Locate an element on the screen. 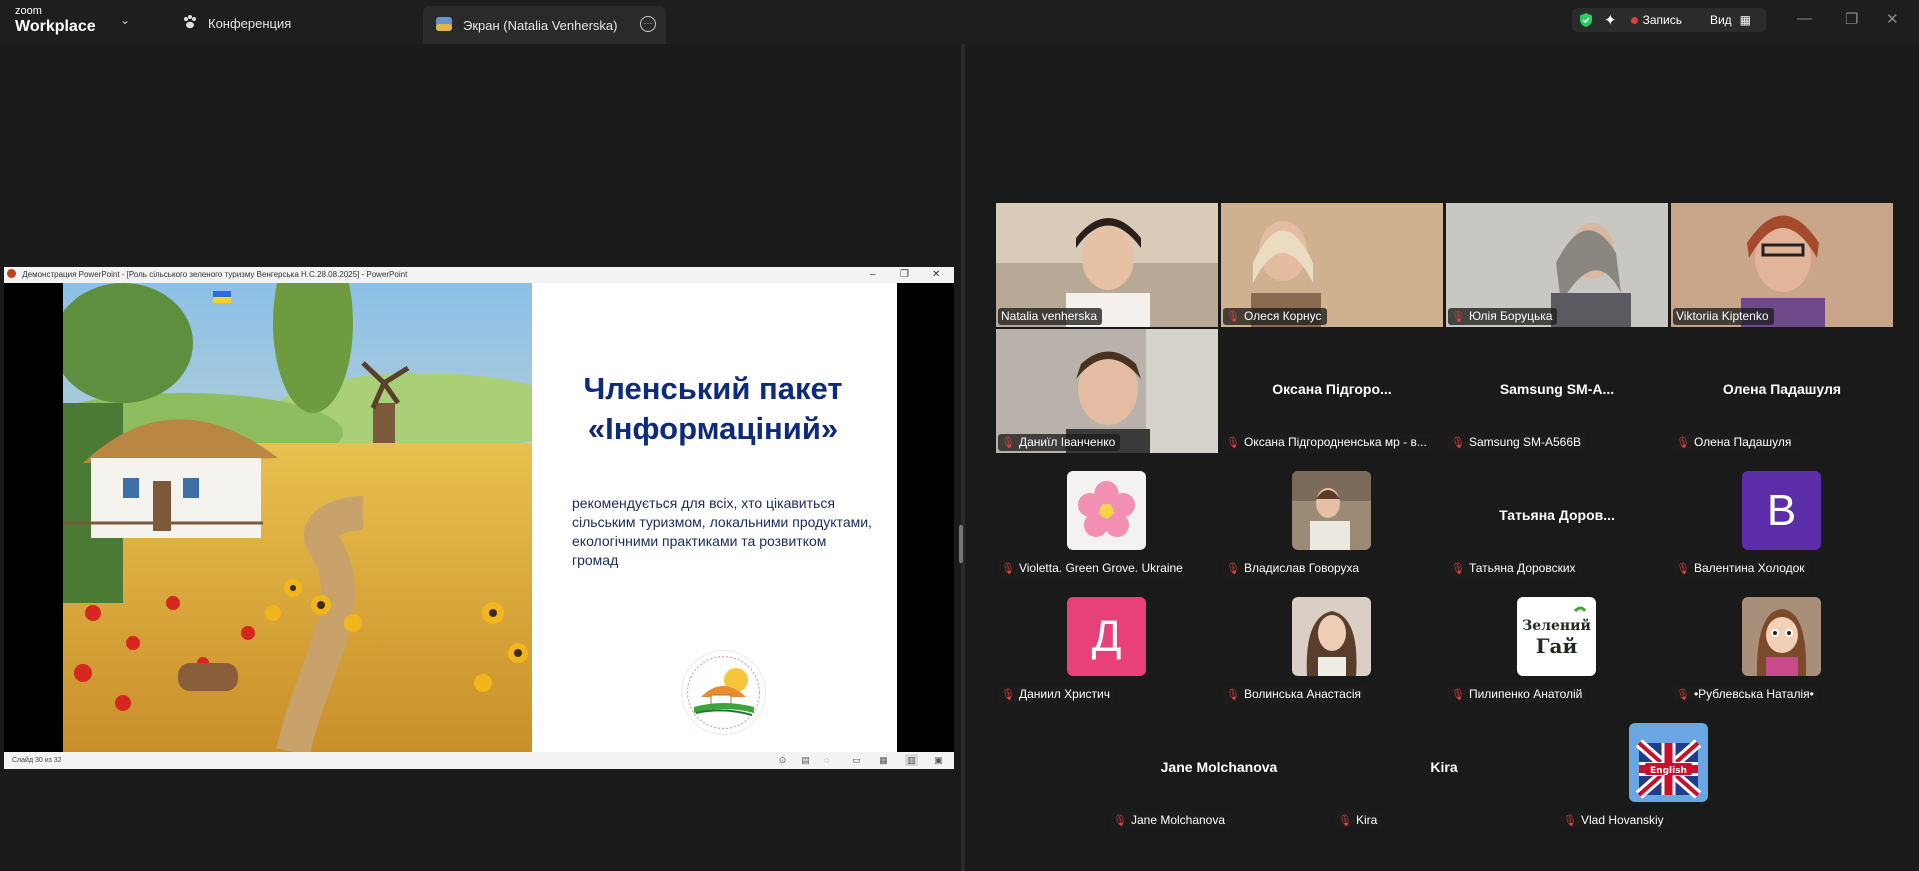  participant-name-tag: 🎙 Даниил Христич is located at coordinates (1056, 694).